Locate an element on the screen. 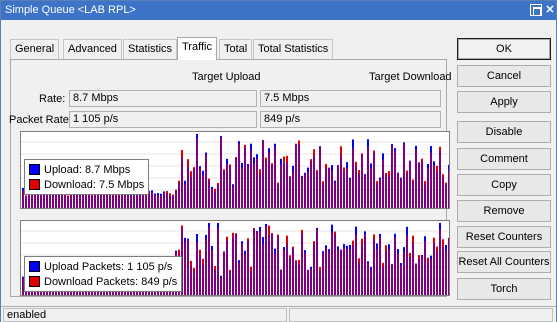 This screenshot has width=557, height=322. rate-graph-legend: Upload: 8.7 Mbps Download: 7.5 Mbps is located at coordinates (87, 177).